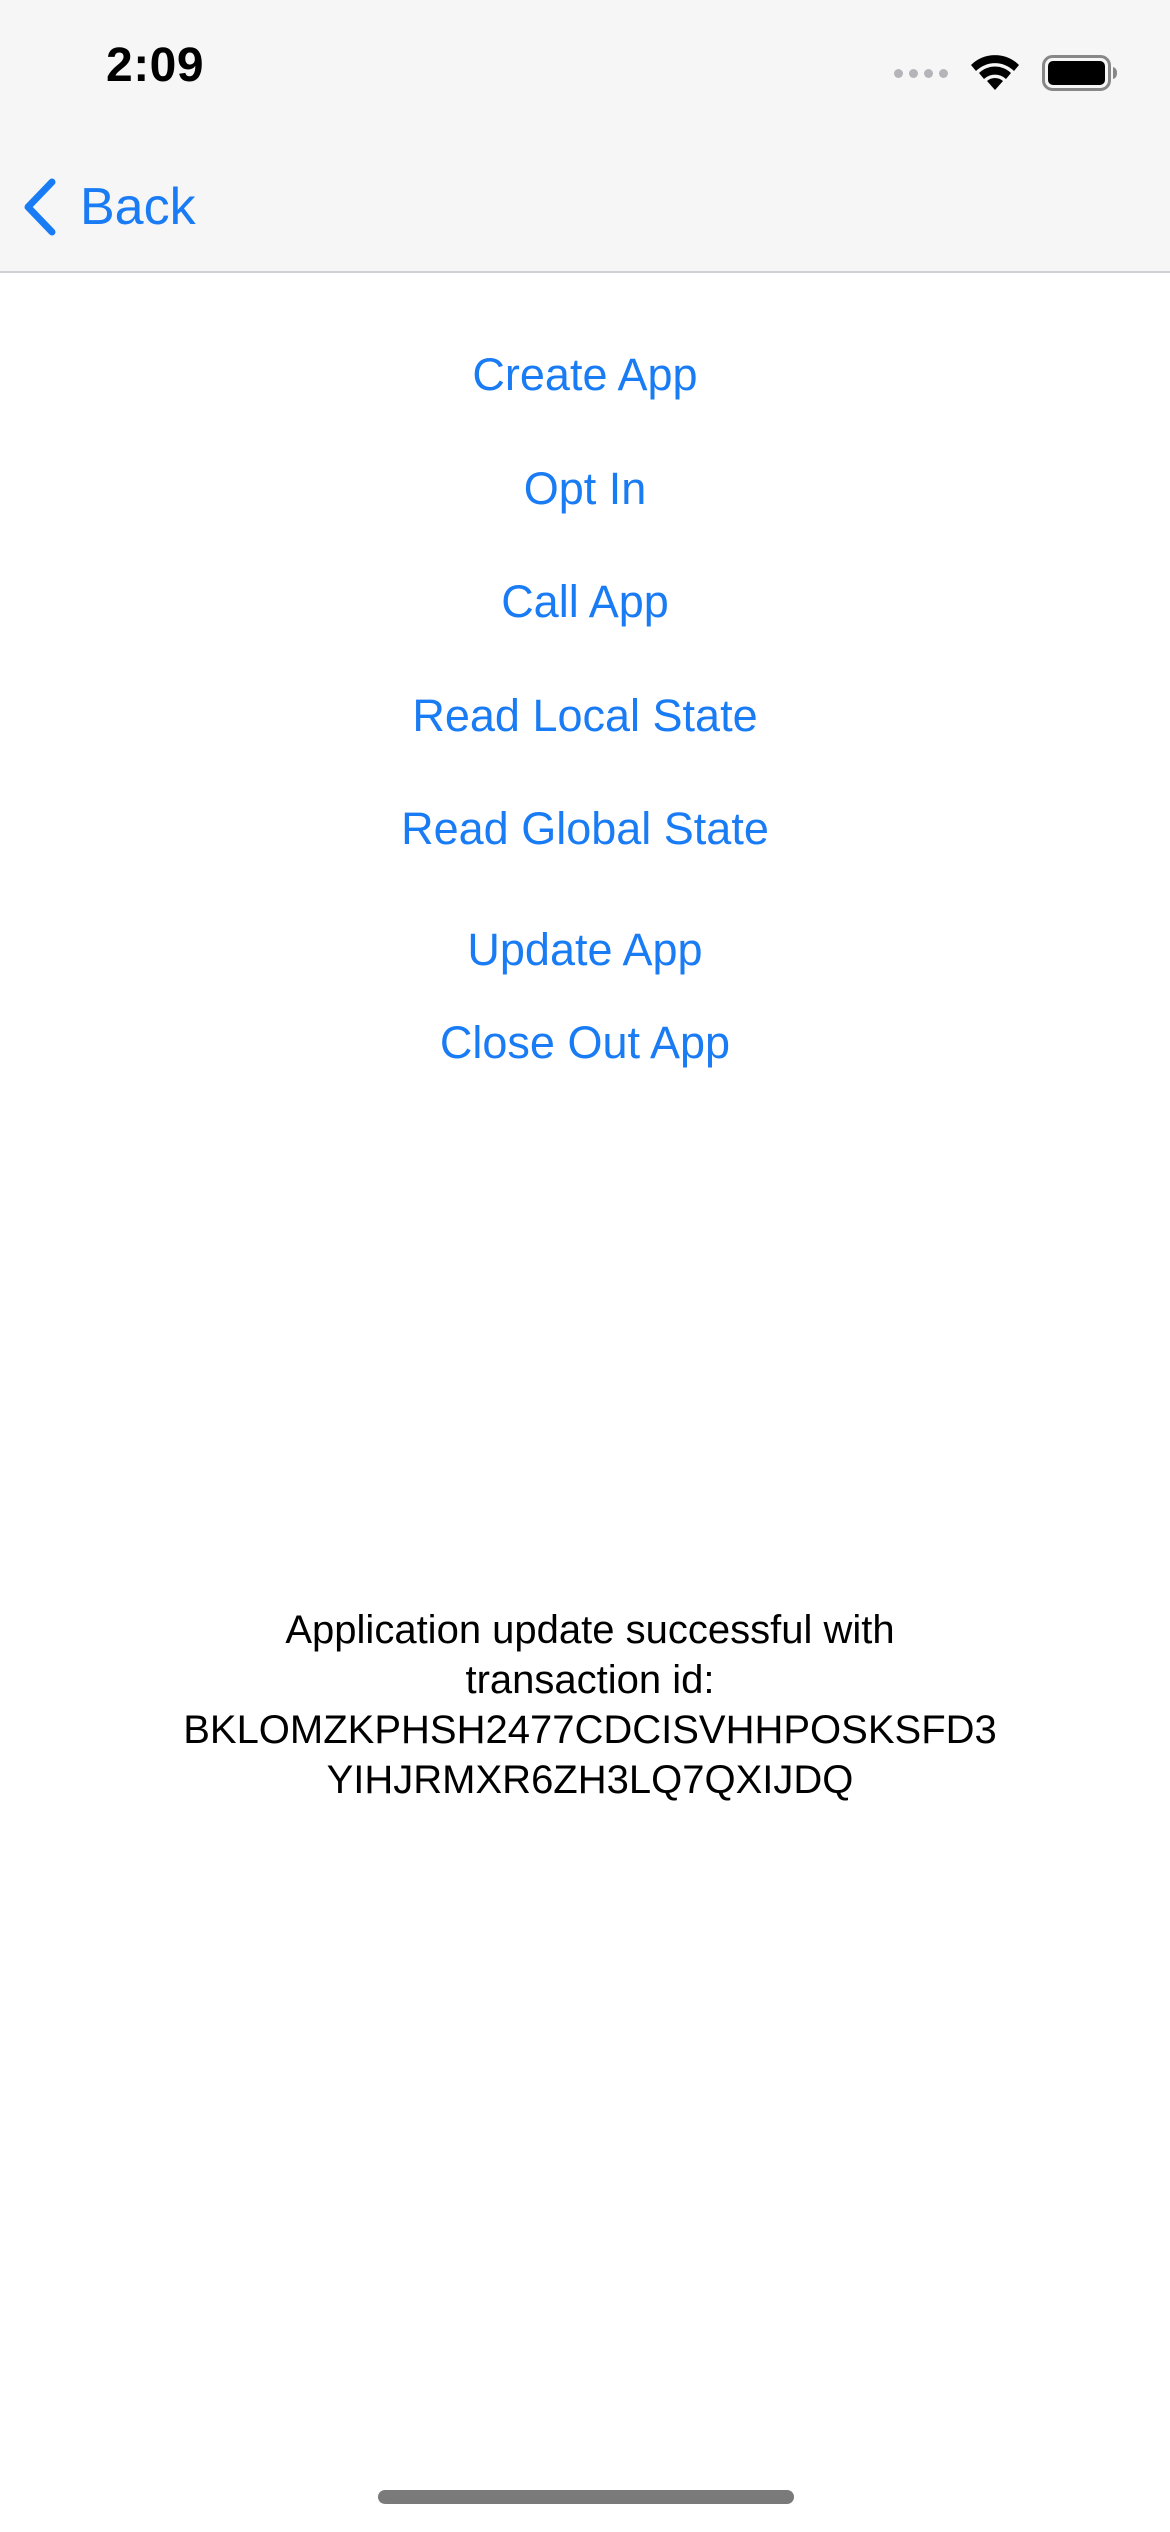 This screenshot has height=2532, width=1170. What do you see at coordinates (585, 489) in the screenshot?
I see `opt-in-button: Opt In` at bounding box center [585, 489].